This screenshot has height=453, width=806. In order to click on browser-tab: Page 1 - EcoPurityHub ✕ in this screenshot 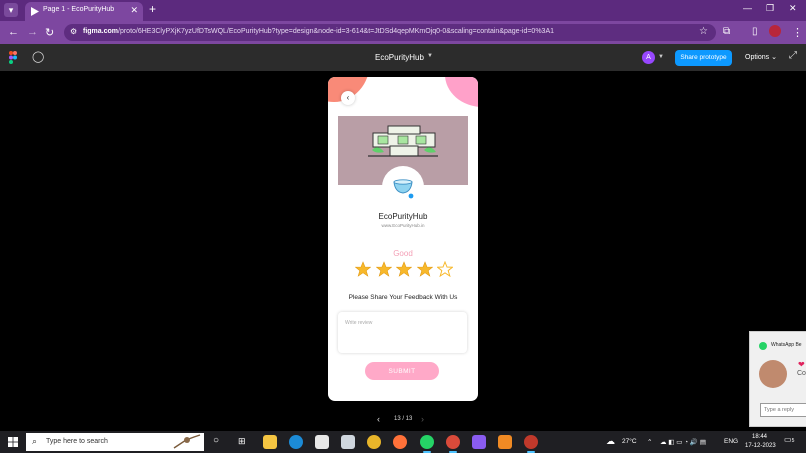, I will do `click(84, 11)`.